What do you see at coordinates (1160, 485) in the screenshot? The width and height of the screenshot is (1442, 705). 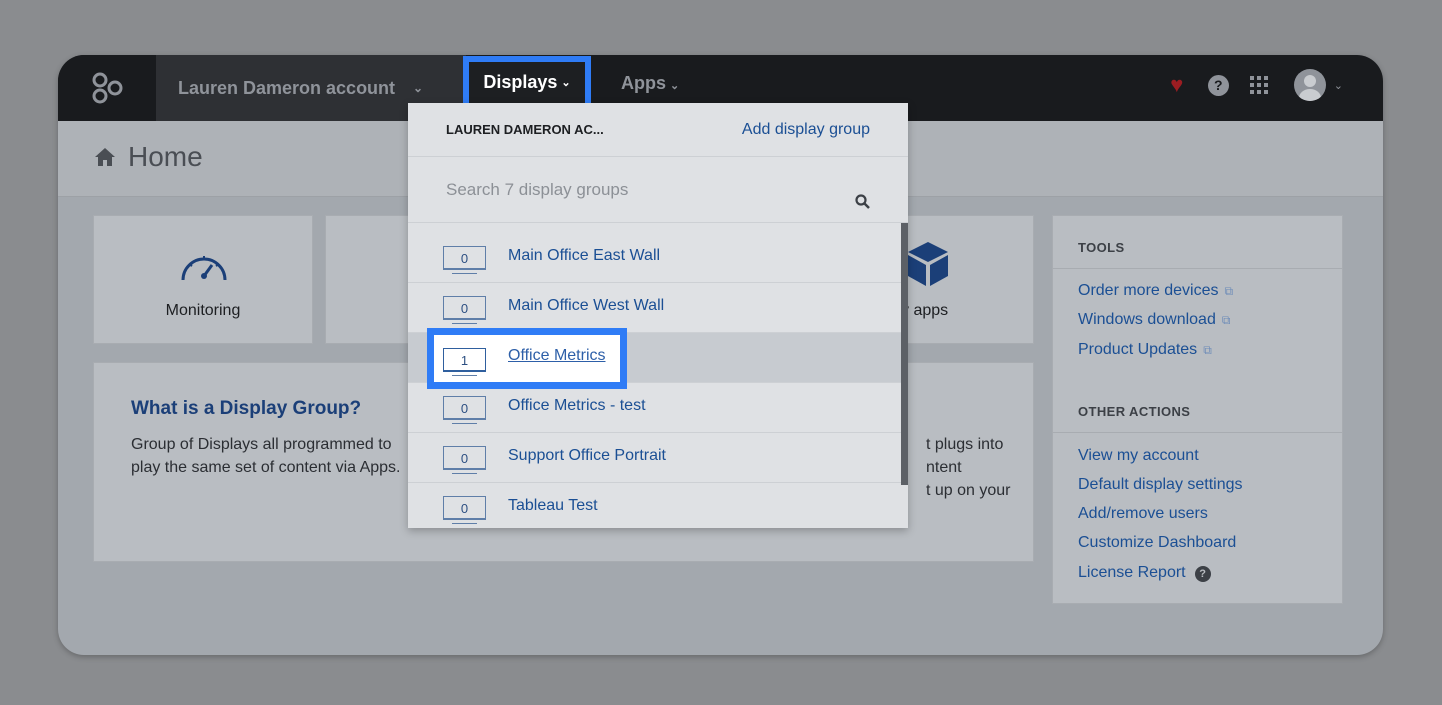 I see `default-display-settings-link: Default display settings` at bounding box center [1160, 485].